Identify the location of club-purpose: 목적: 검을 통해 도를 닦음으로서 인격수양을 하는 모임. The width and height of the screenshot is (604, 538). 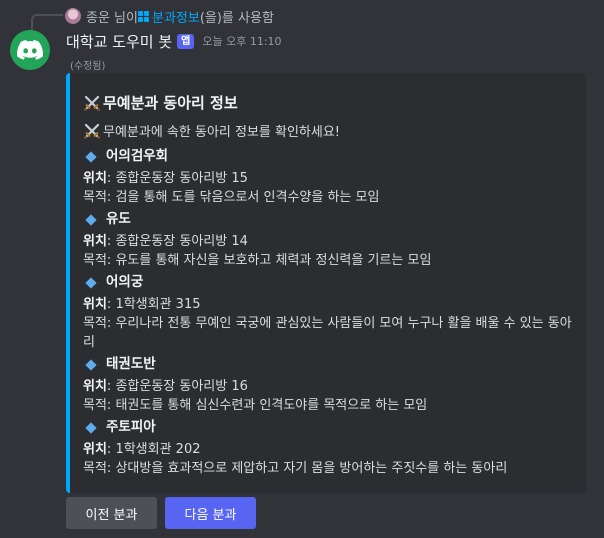
(231, 197).